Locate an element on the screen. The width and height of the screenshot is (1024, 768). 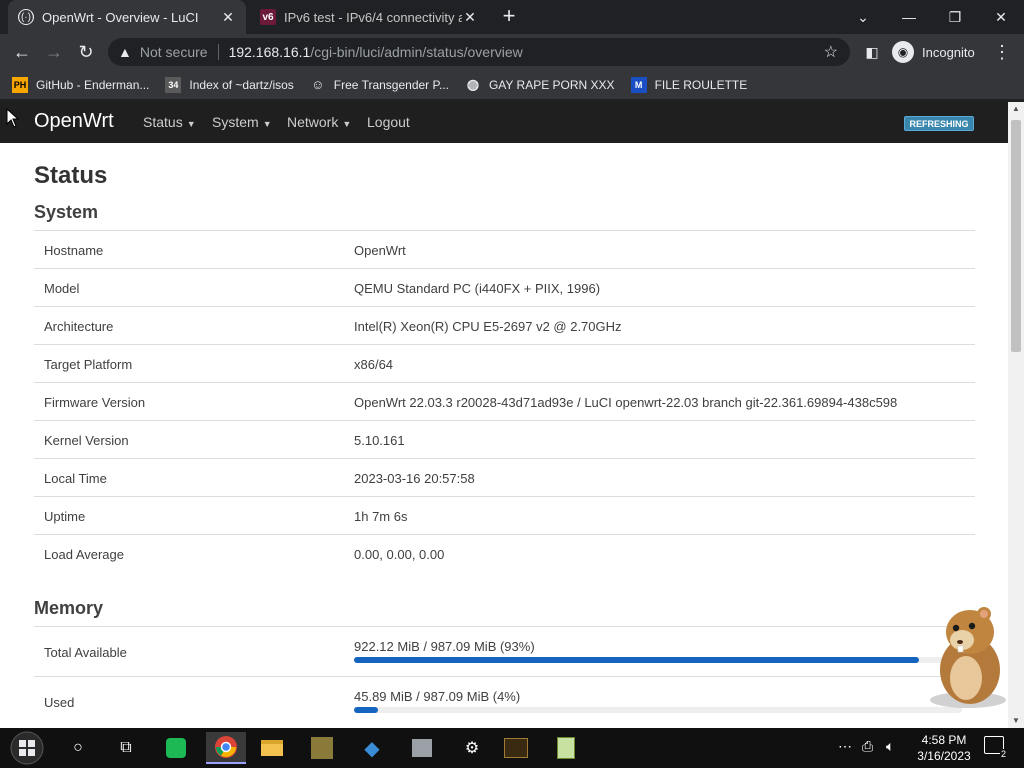
reload-icon: ↻ is located at coordinates (86, 52).